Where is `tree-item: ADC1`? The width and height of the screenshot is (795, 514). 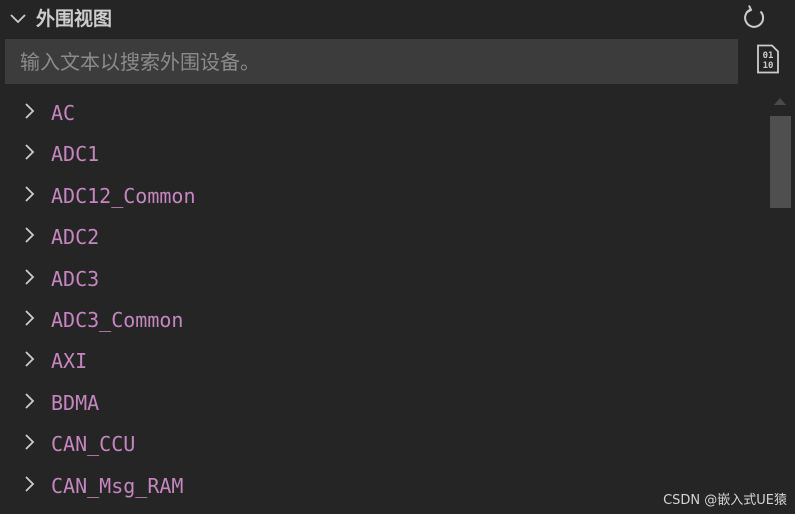 tree-item: ADC1 is located at coordinates (384, 153).